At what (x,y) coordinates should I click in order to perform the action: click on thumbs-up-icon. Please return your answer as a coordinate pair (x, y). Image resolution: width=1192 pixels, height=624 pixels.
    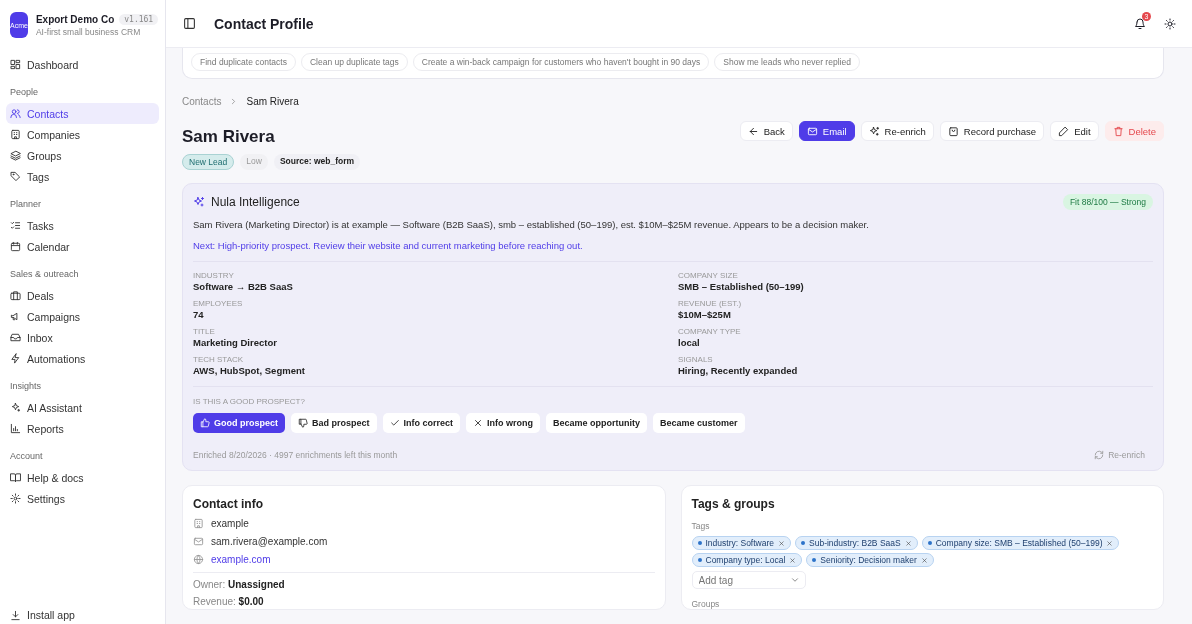
    Looking at the image, I should click on (205, 423).